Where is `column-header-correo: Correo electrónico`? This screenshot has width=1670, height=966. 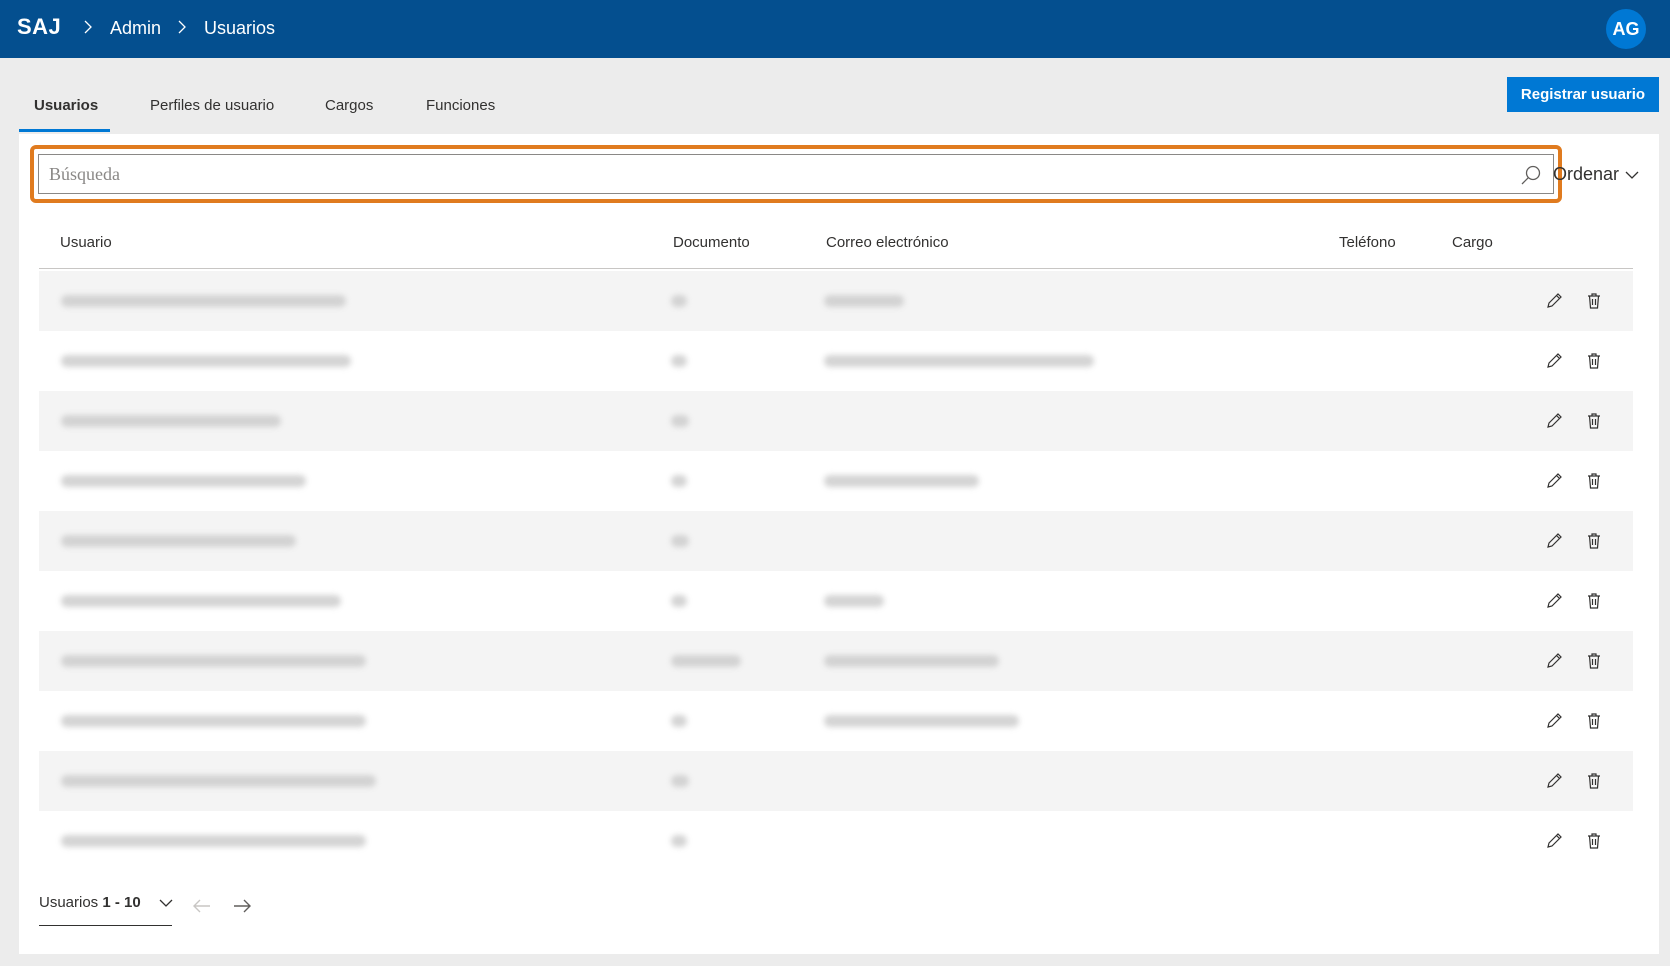
column-header-correo: Correo electrónico is located at coordinates (887, 242).